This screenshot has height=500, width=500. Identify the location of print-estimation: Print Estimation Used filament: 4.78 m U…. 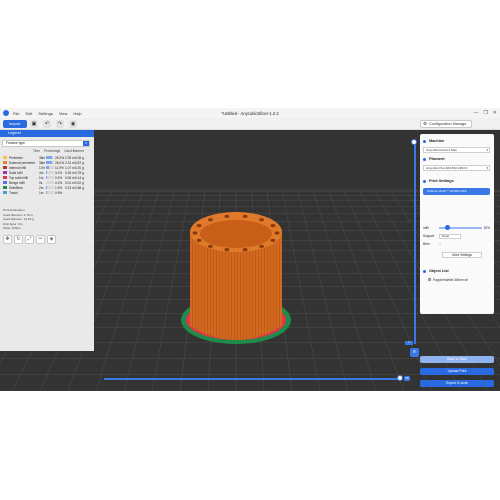
(18, 219).